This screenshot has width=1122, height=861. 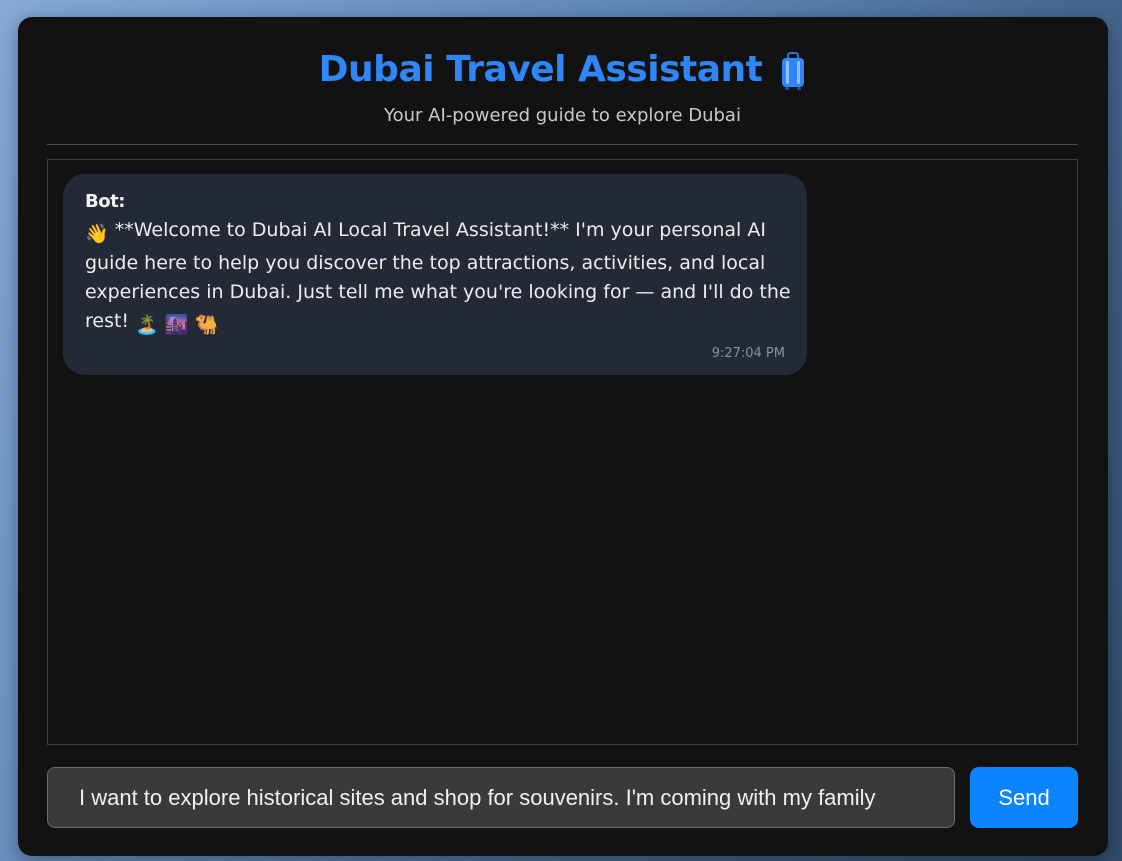 I want to click on title-row: Dubai Travel Assistant, so click(x=562, y=69).